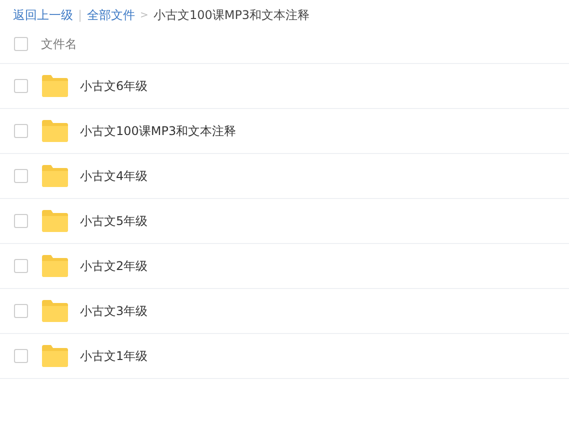 The image size is (569, 439). What do you see at coordinates (231, 15) in the screenshot?
I see `current-folder: 小古文100课MP3和文本注释` at bounding box center [231, 15].